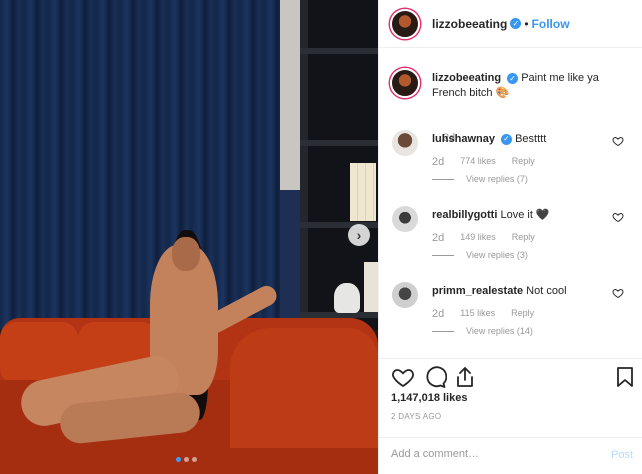  Describe the element at coordinates (512, 377) in the screenshot. I see `action-icons` at that location.